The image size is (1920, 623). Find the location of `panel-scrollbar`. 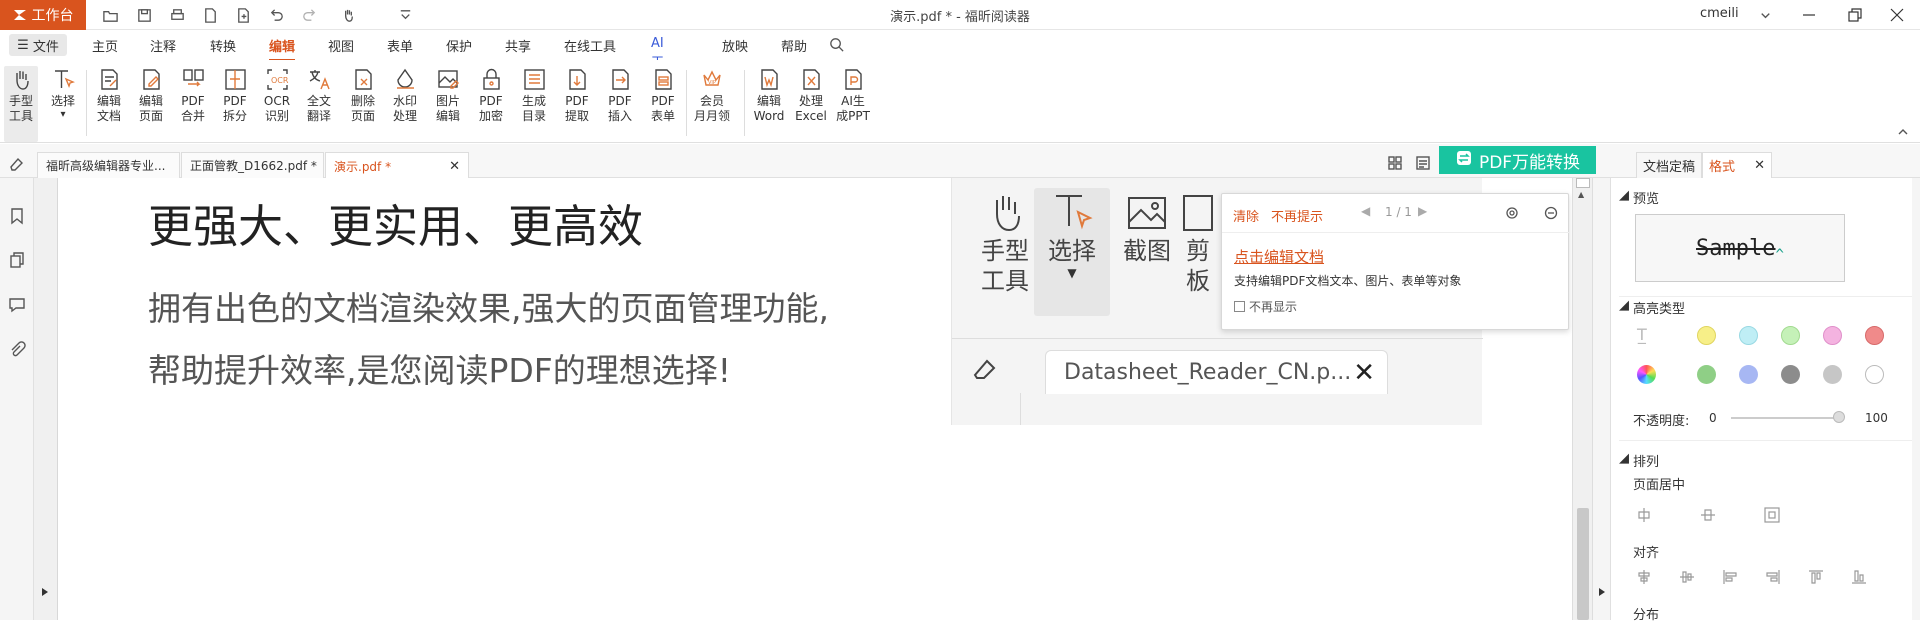

panel-scrollbar is located at coordinates (1916, 399).